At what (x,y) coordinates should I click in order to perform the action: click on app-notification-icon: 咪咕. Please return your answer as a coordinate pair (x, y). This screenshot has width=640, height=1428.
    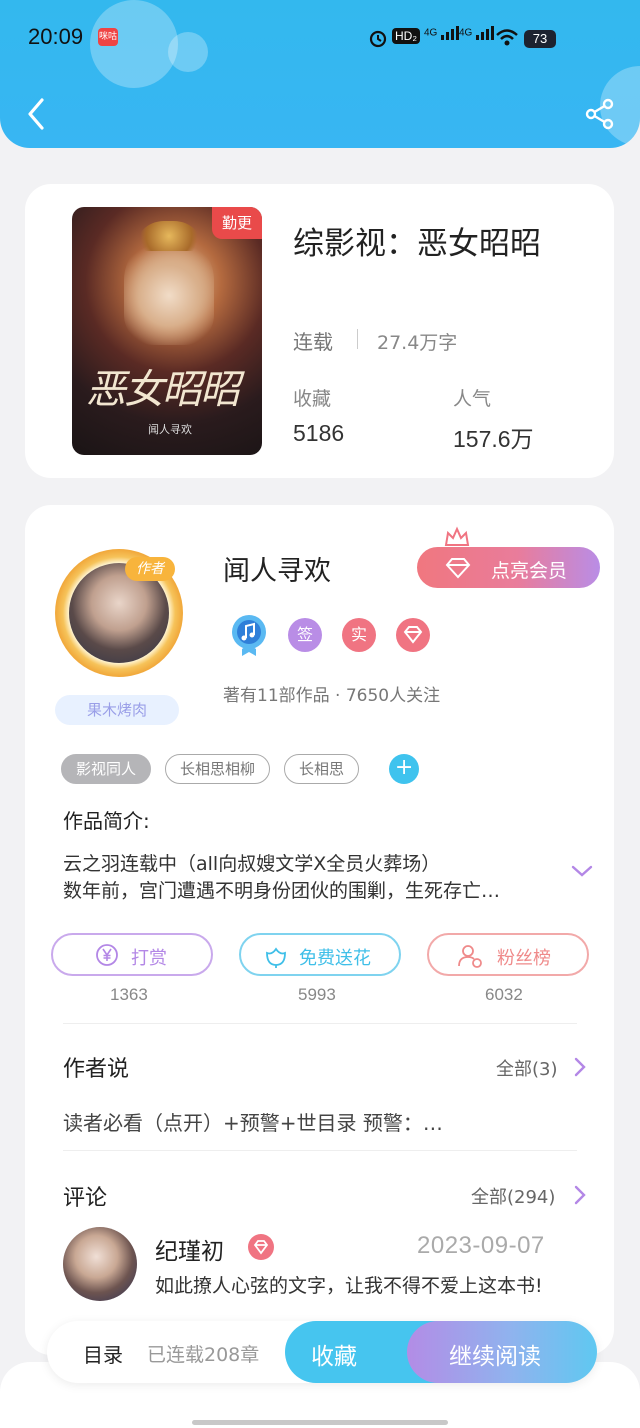
    Looking at the image, I should click on (108, 37).